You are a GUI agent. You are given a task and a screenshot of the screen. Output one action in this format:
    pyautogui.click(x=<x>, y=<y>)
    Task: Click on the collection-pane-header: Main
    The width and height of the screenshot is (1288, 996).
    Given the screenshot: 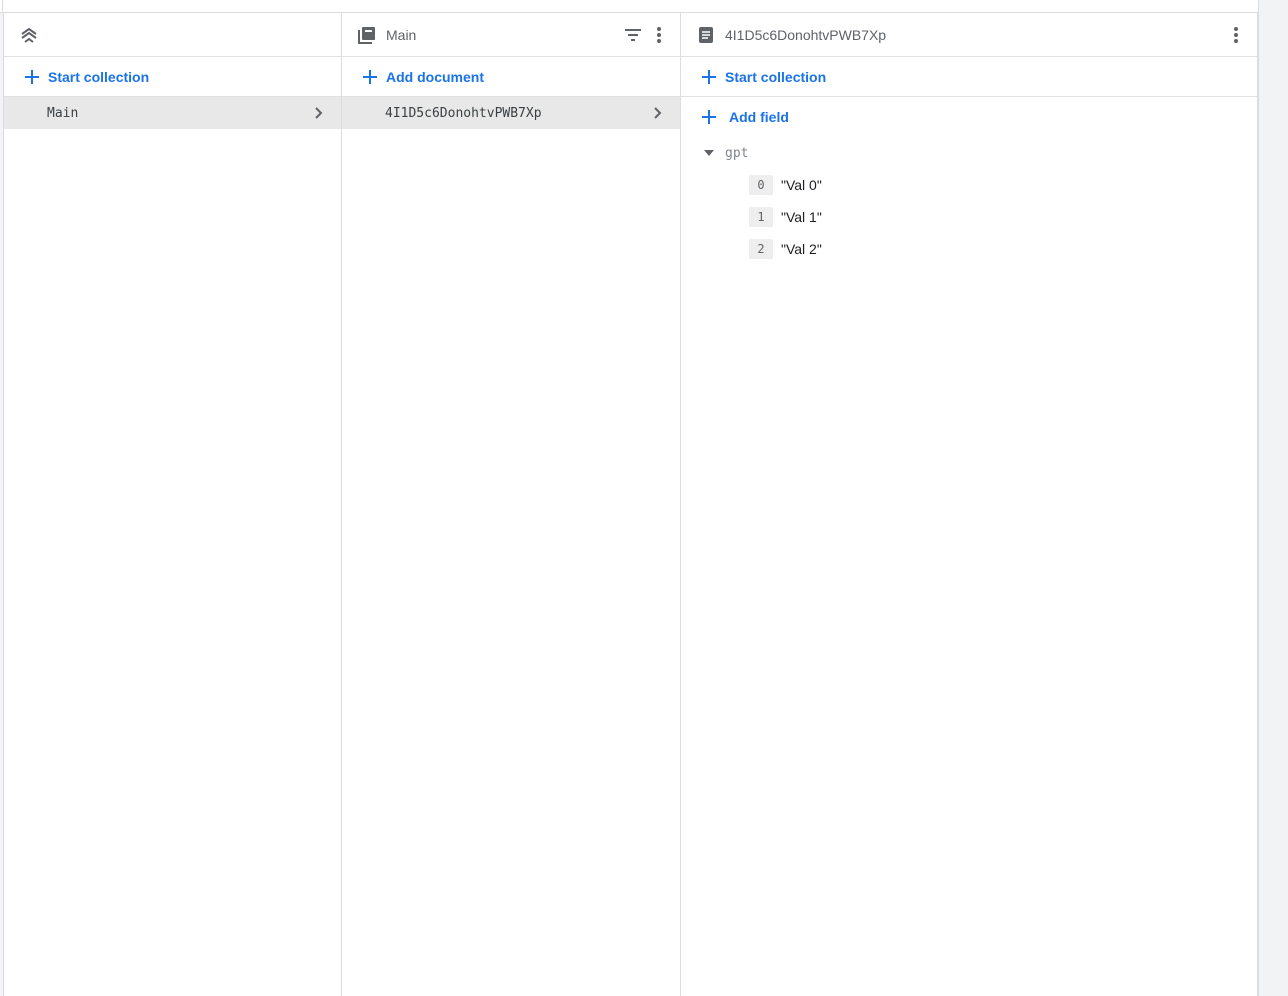 What is the action you would take?
    pyautogui.click(x=511, y=35)
    